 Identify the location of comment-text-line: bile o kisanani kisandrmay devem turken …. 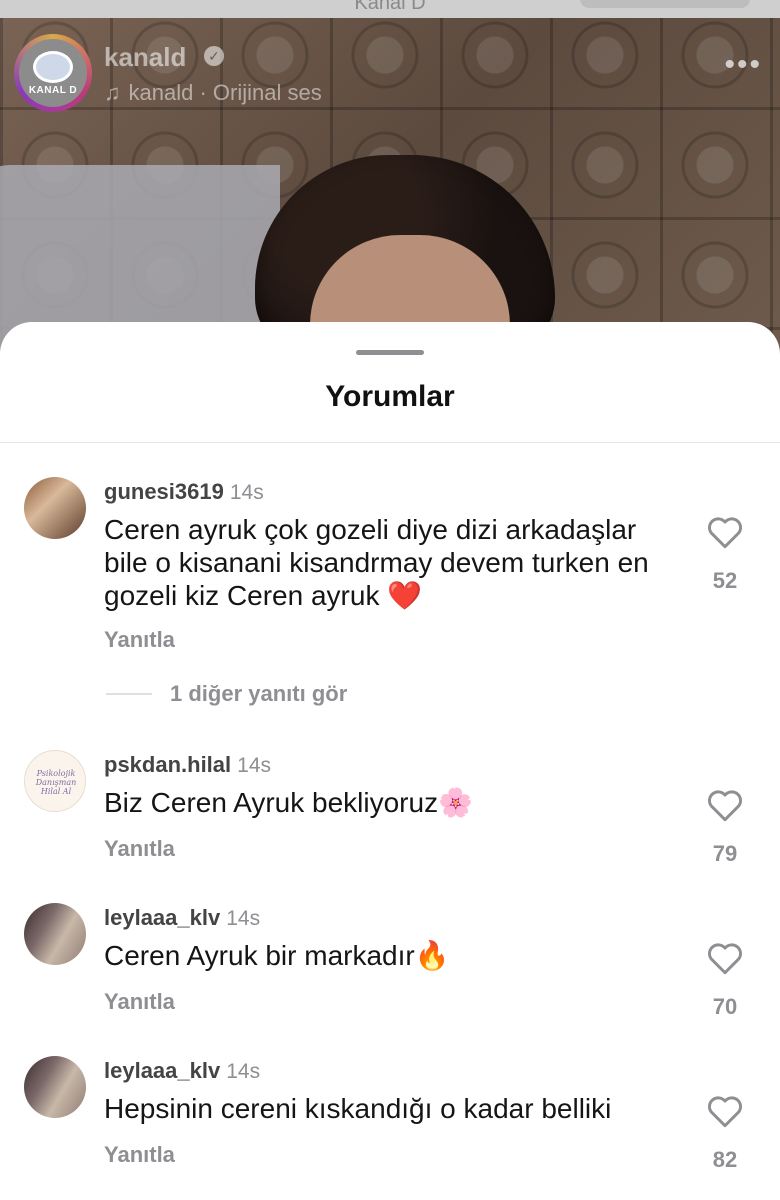
(376, 562).